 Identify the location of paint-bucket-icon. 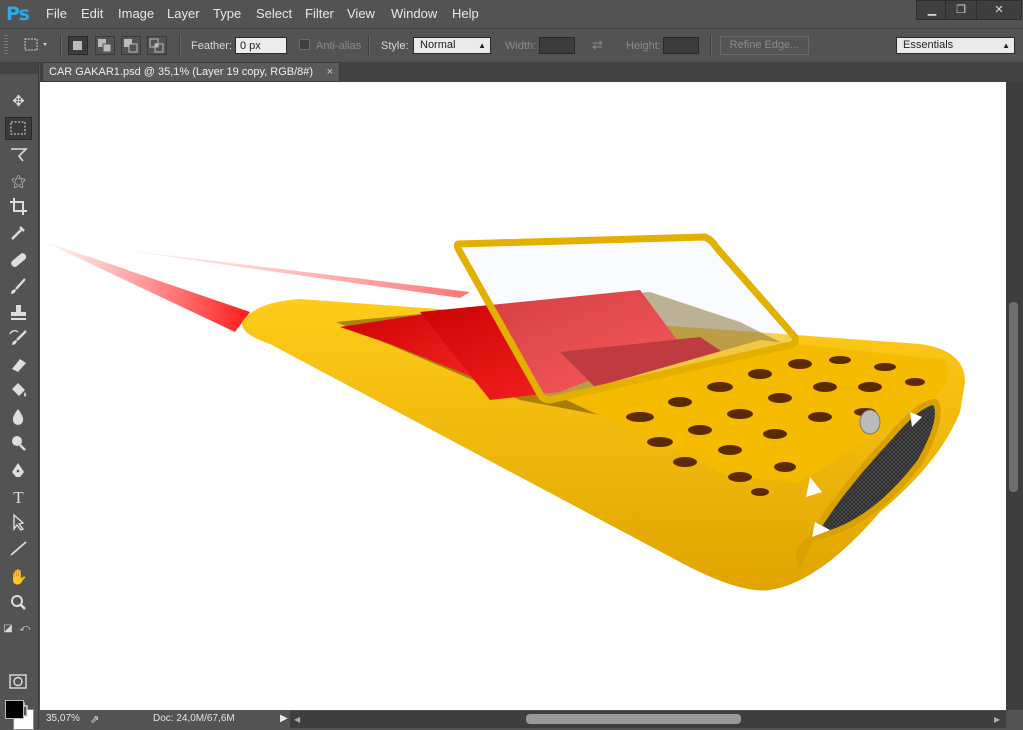
(19, 390).